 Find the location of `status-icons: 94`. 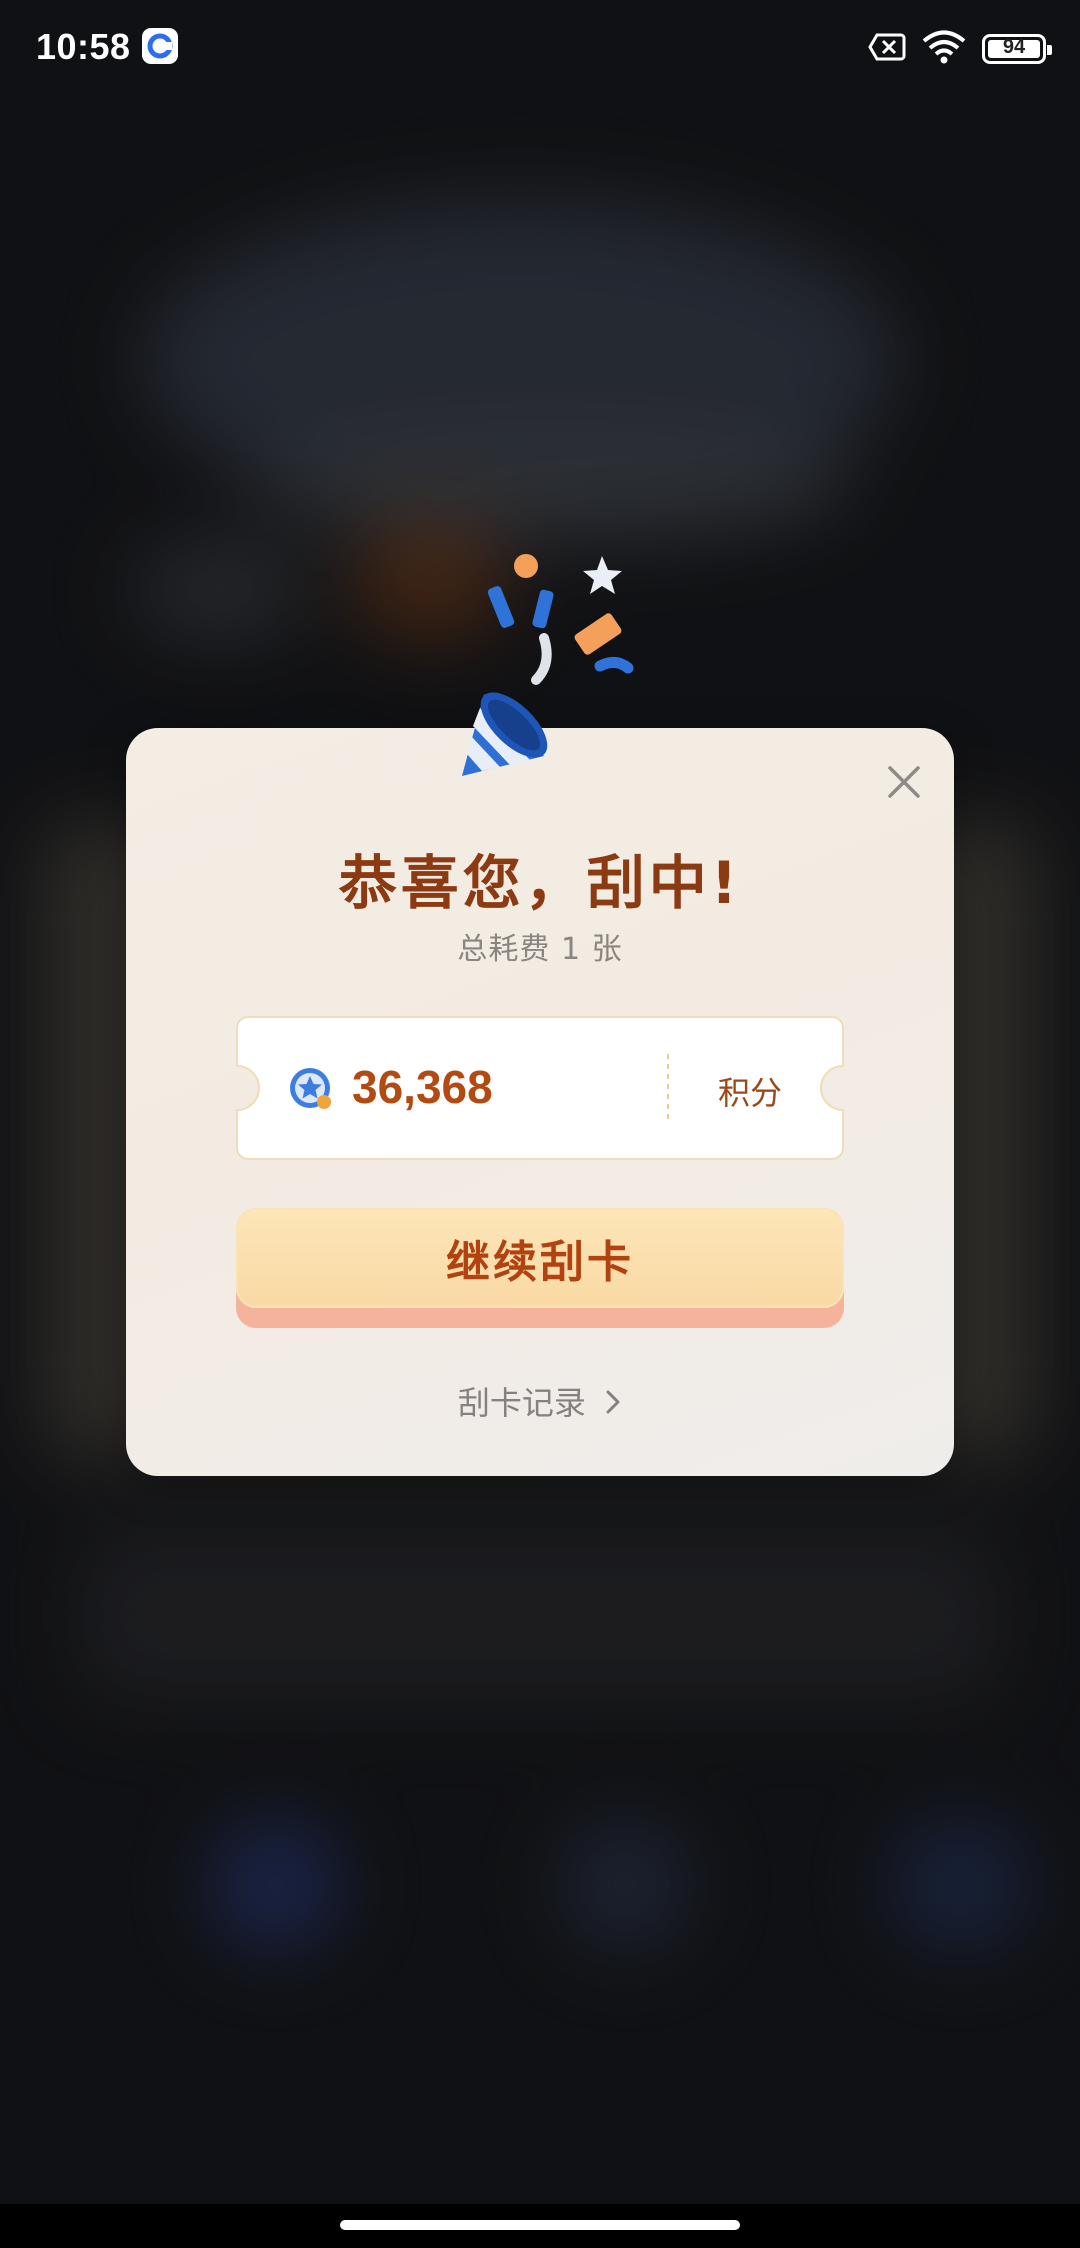

status-icons: 94 is located at coordinates (960, 49).